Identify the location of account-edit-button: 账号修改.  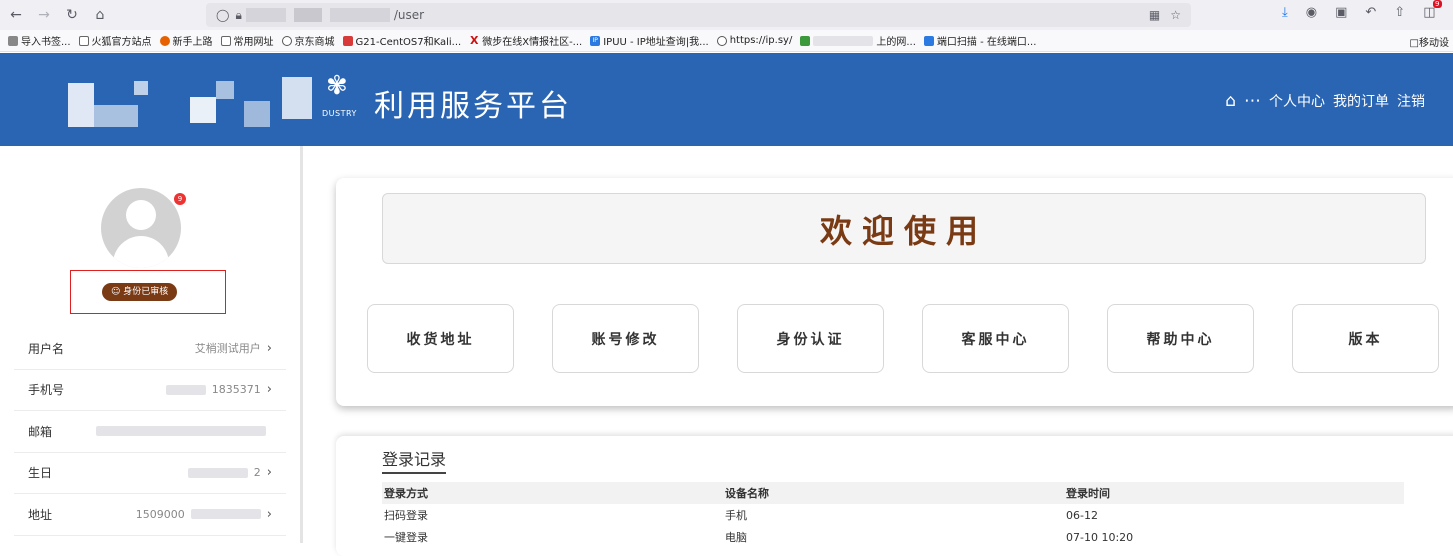
(625, 338).